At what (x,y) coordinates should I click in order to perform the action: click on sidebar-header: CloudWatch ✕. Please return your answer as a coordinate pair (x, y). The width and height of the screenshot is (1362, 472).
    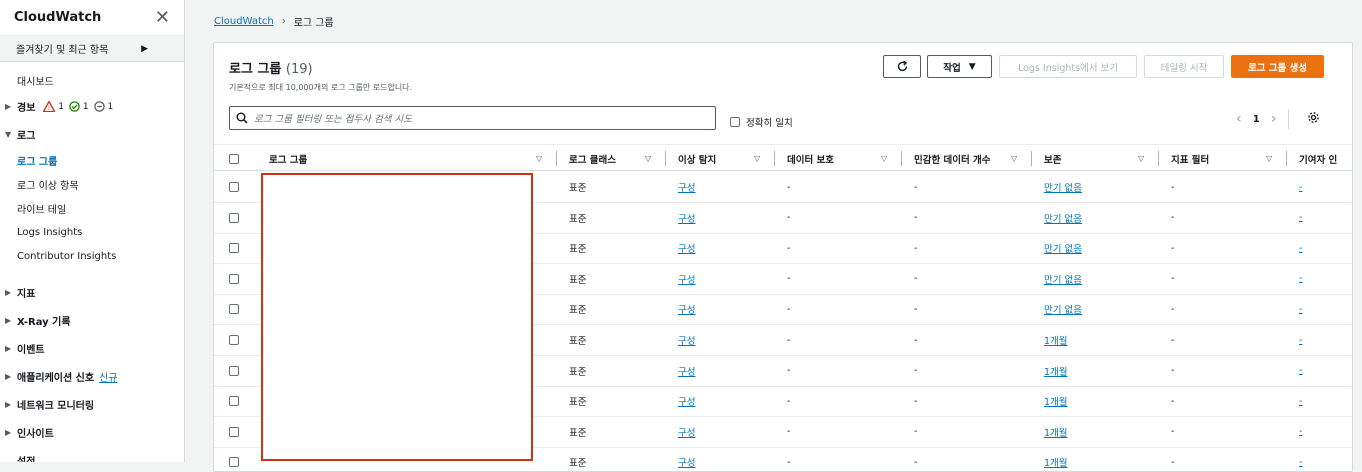
    Looking at the image, I should click on (92, 18).